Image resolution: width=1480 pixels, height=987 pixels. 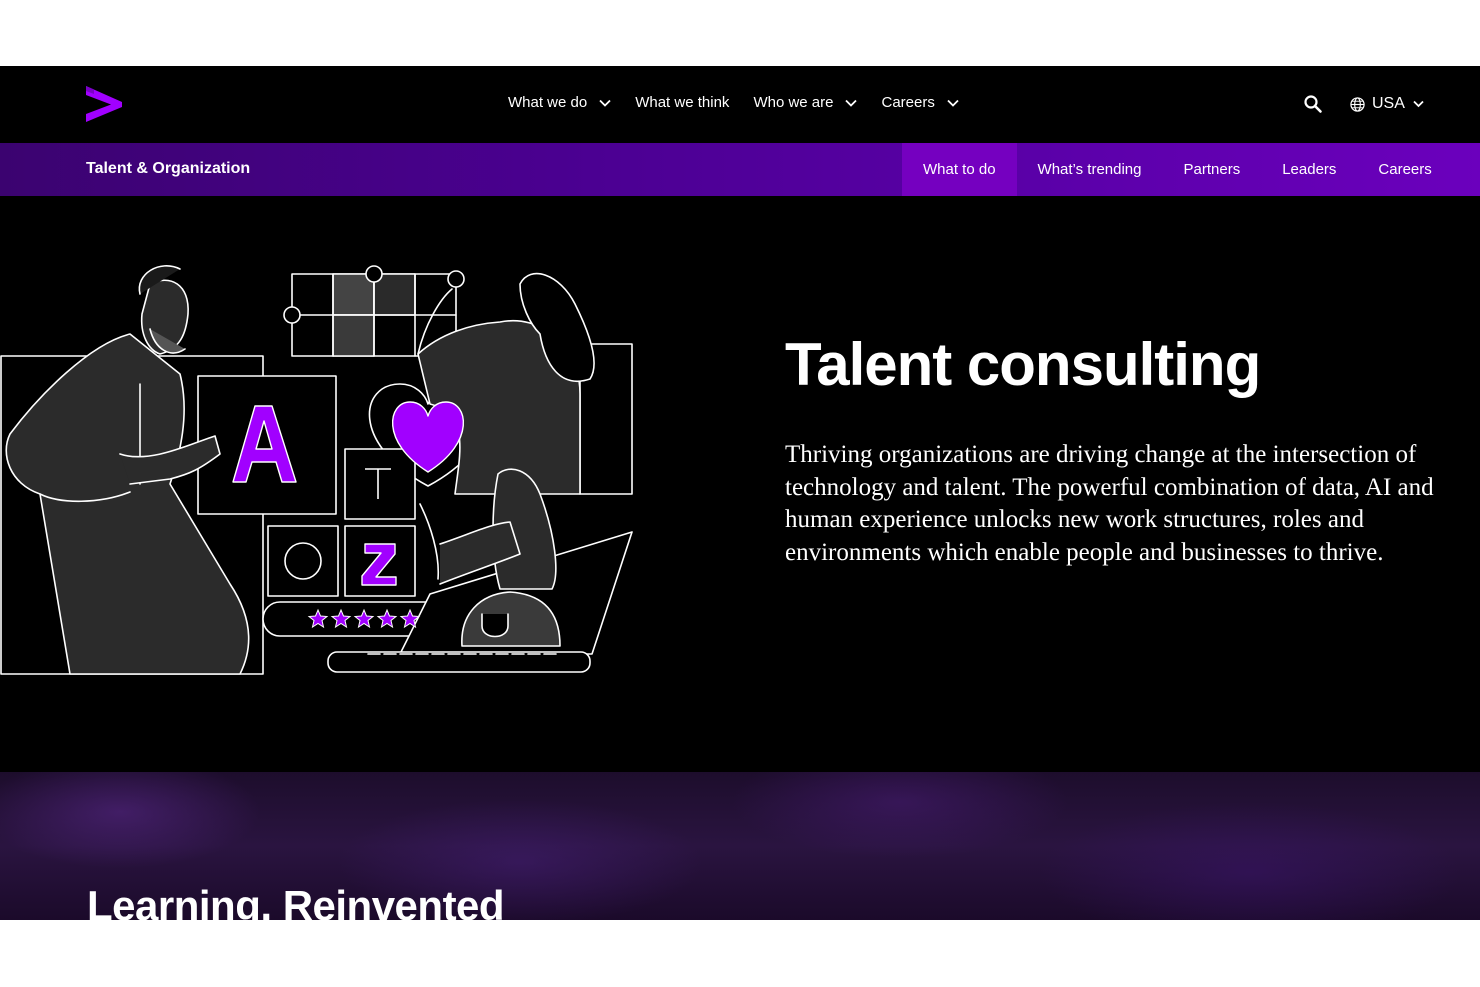 What do you see at coordinates (908, 102) in the screenshot?
I see `menu-careers-label: Careers` at bounding box center [908, 102].